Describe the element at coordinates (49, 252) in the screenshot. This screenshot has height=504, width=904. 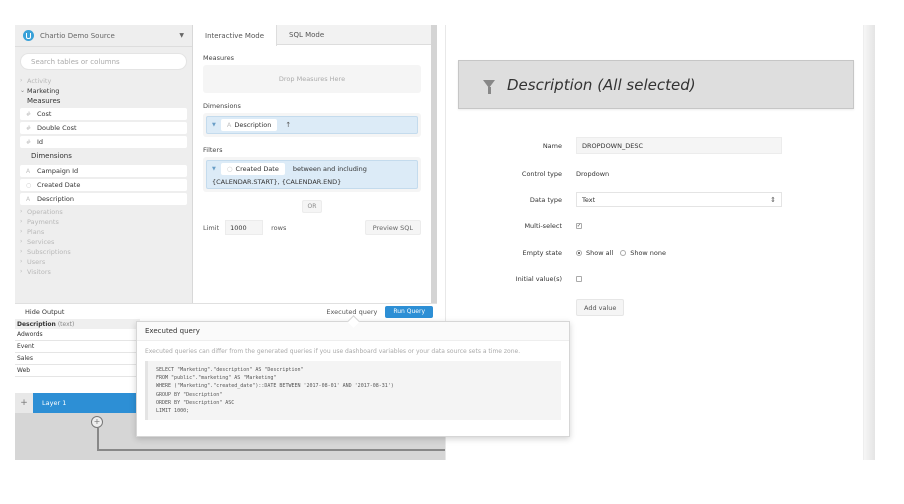
I see `table-label: Subscriptions` at that location.